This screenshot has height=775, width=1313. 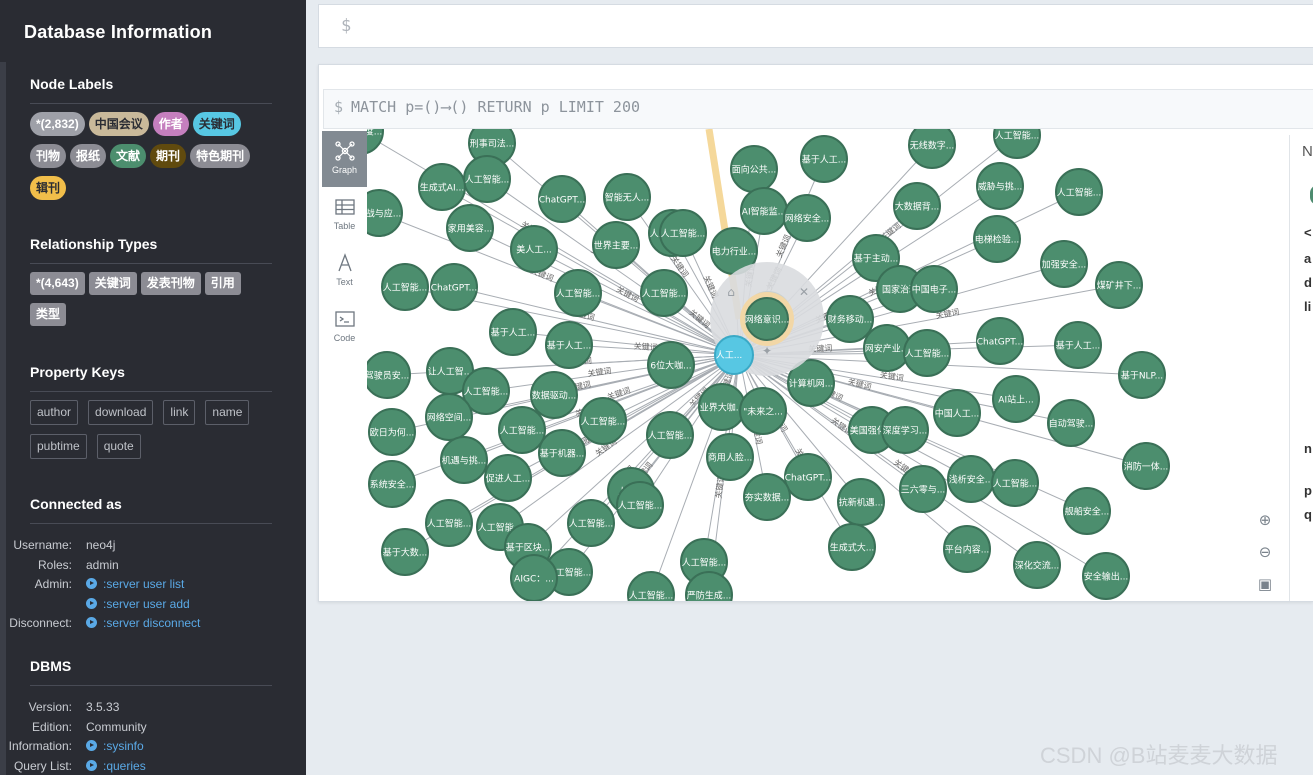 I want to click on info-row: Edition: Community, so click(x=136, y=728).